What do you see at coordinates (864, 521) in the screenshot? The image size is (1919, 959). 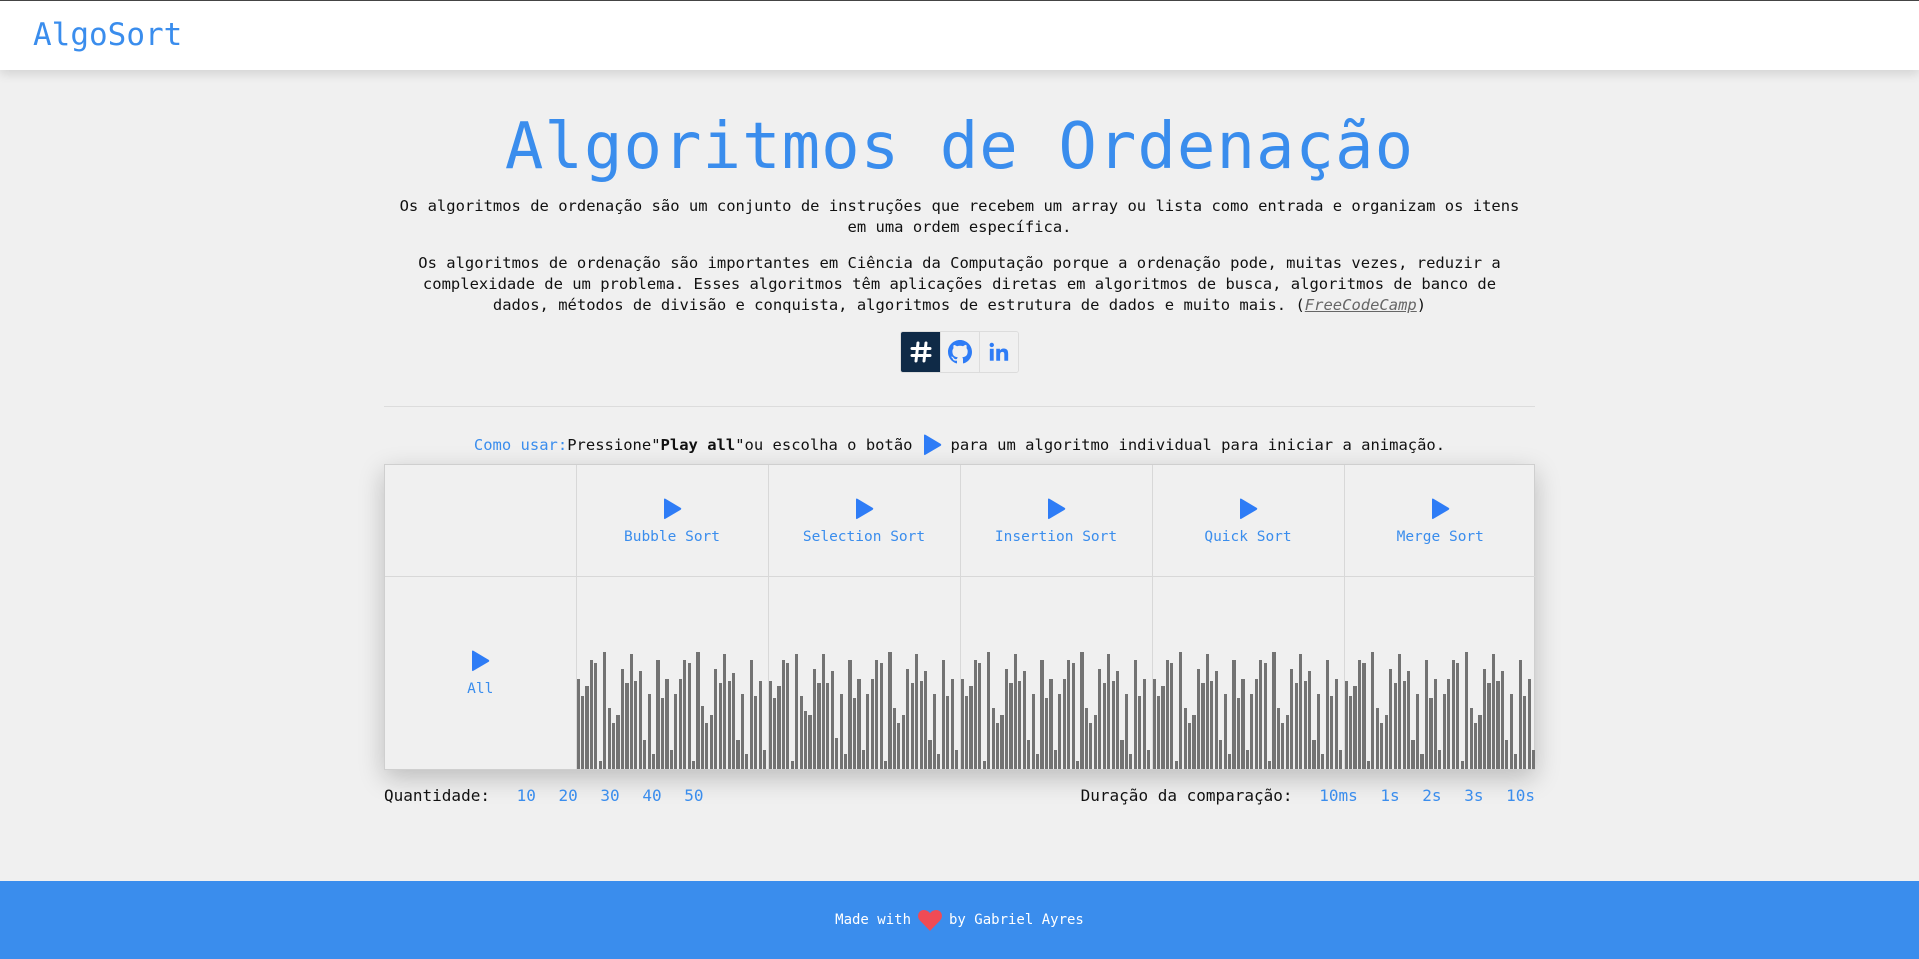 I see `algo-header-selection-sort: Selection Sort` at bounding box center [864, 521].